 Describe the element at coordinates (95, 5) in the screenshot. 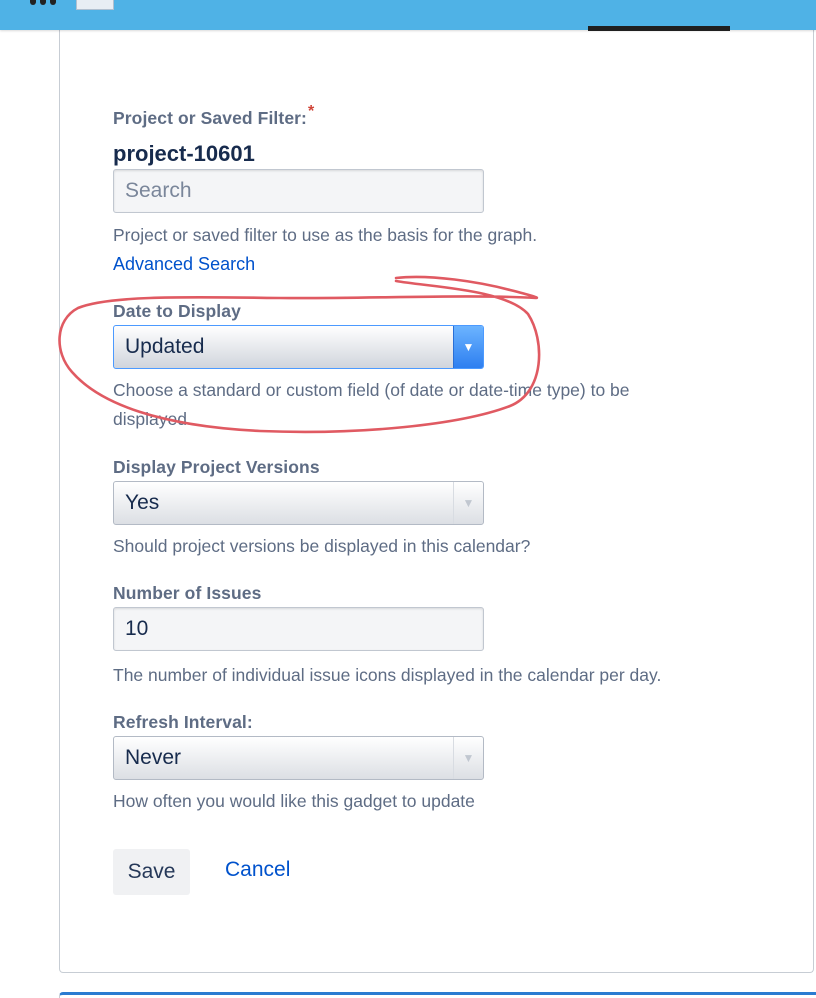

I see `app-logo` at that location.